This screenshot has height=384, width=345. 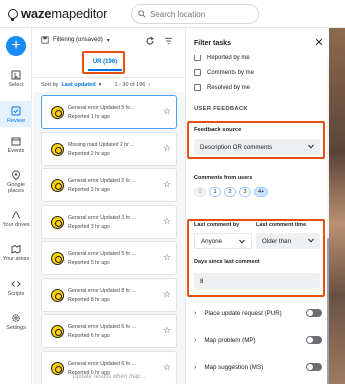 What do you see at coordinates (108, 40) in the screenshot?
I see `chevron-down-icon: ▾` at bounding box center [108, 40].